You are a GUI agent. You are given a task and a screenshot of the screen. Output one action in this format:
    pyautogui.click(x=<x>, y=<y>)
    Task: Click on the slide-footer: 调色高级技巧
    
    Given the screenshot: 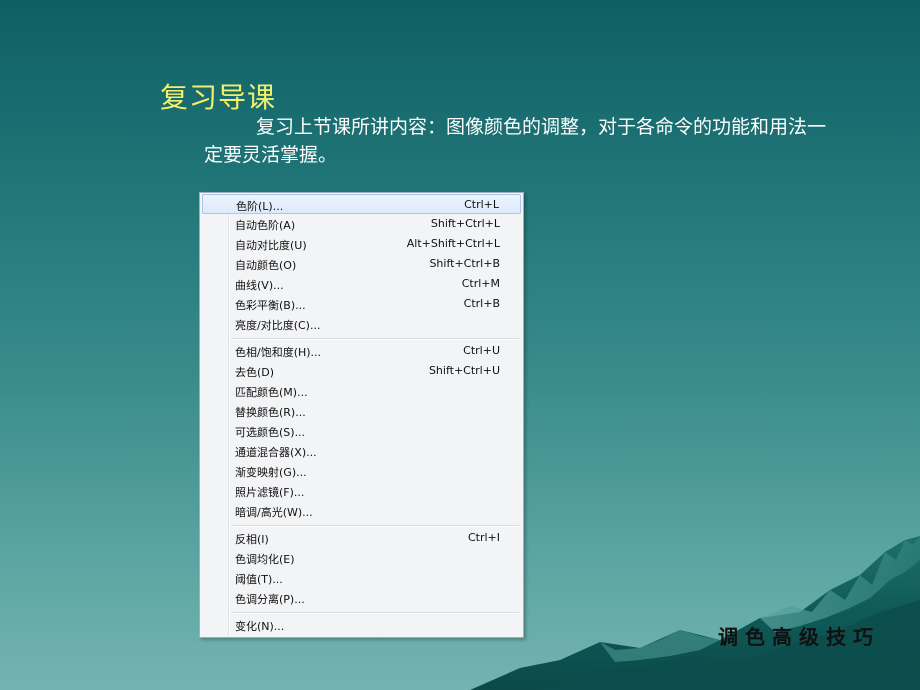 What is the action you would take?
    pyautogui.click(x=799, y=637)
    